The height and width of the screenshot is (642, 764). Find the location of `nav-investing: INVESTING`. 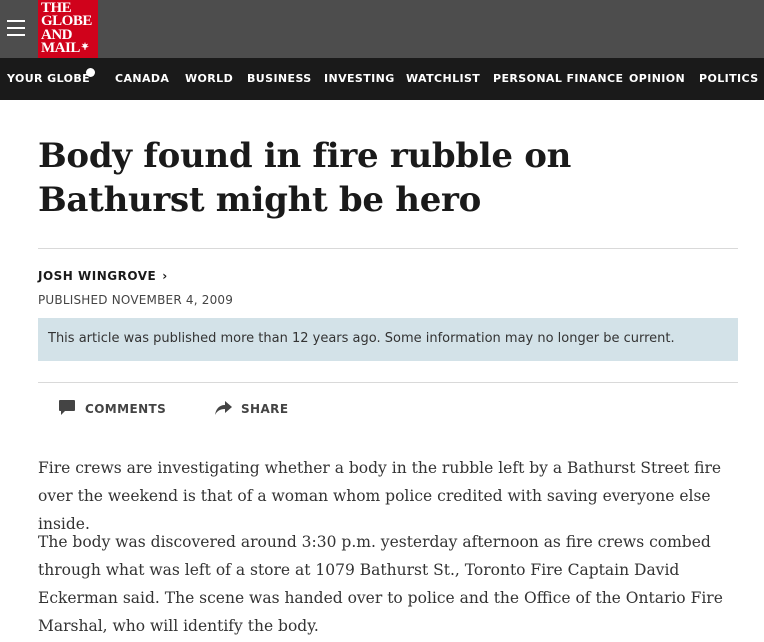

nav-investing: INVESTING is located at coordinates (359, 79).